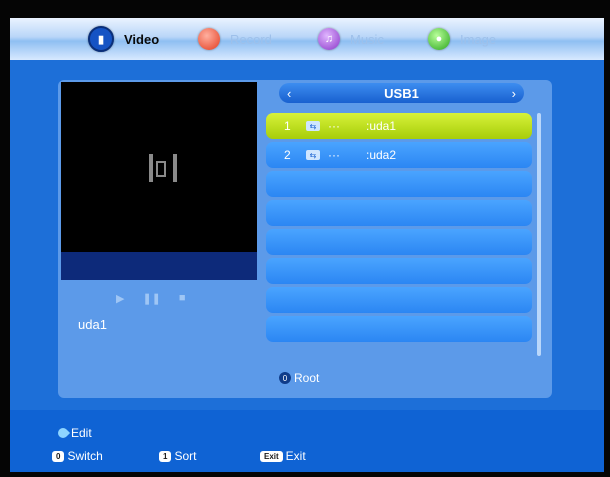 The height and width of the screenshot is (477, 610). I want to click on scrollbar, so click(539, 234).